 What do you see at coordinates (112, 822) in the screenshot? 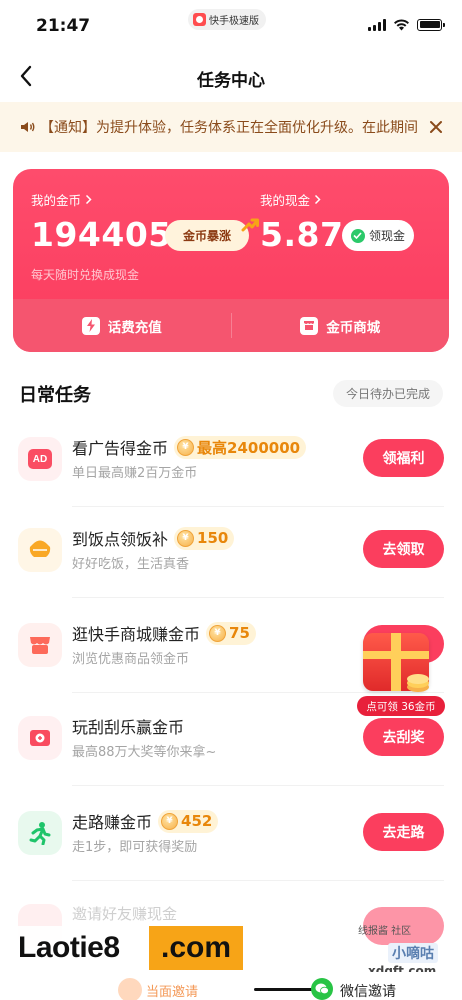
I see `task-title-text: 走路赚金币` at bounding box center [112, 822].